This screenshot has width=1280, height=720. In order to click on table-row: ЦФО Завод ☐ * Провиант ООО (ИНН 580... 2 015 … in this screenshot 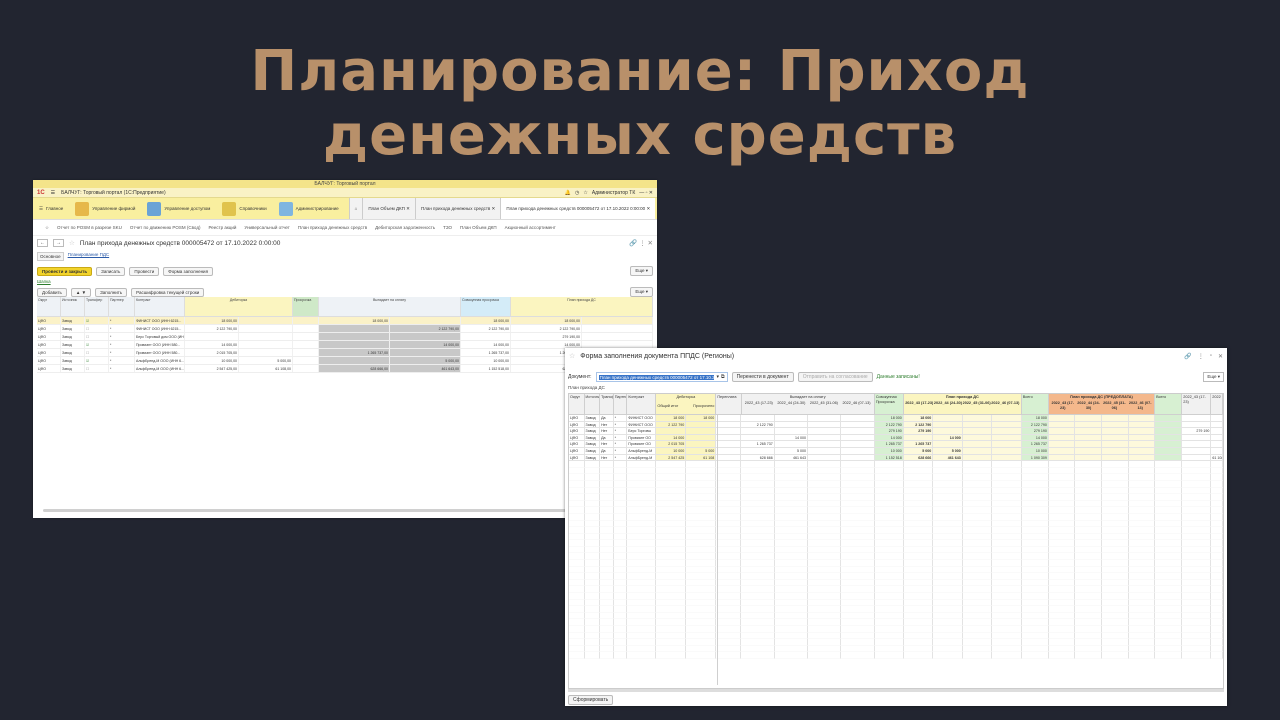, I will do `click(345, 353)`.